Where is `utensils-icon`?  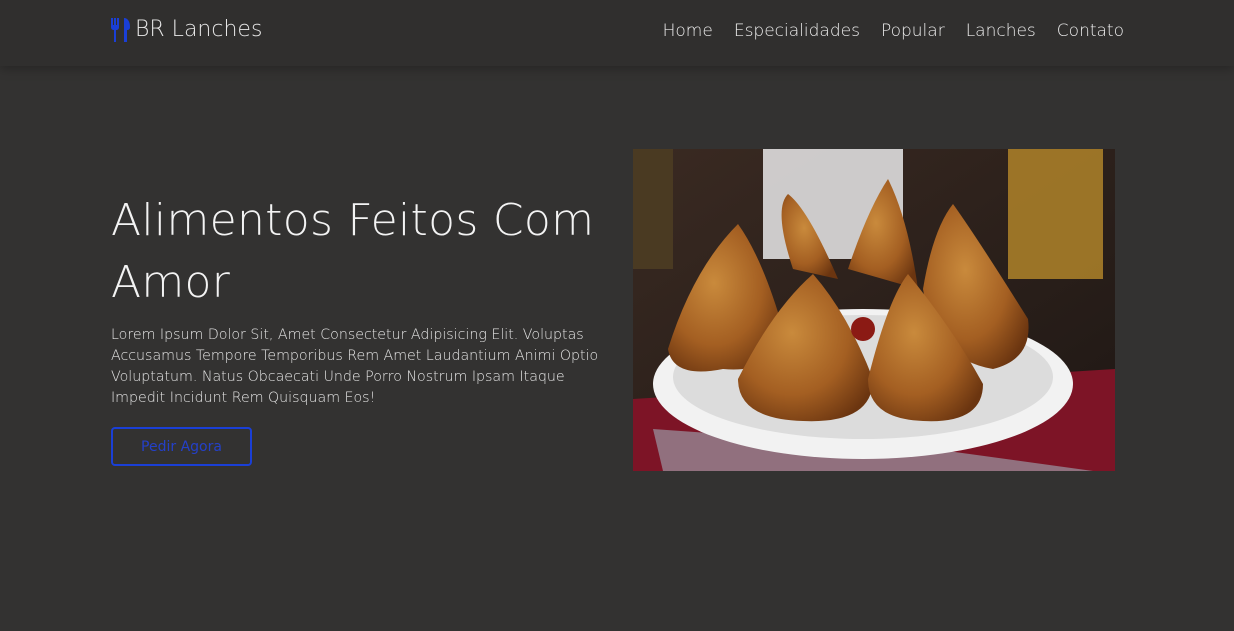 utensils-icon is located at coordinates (120, 29).